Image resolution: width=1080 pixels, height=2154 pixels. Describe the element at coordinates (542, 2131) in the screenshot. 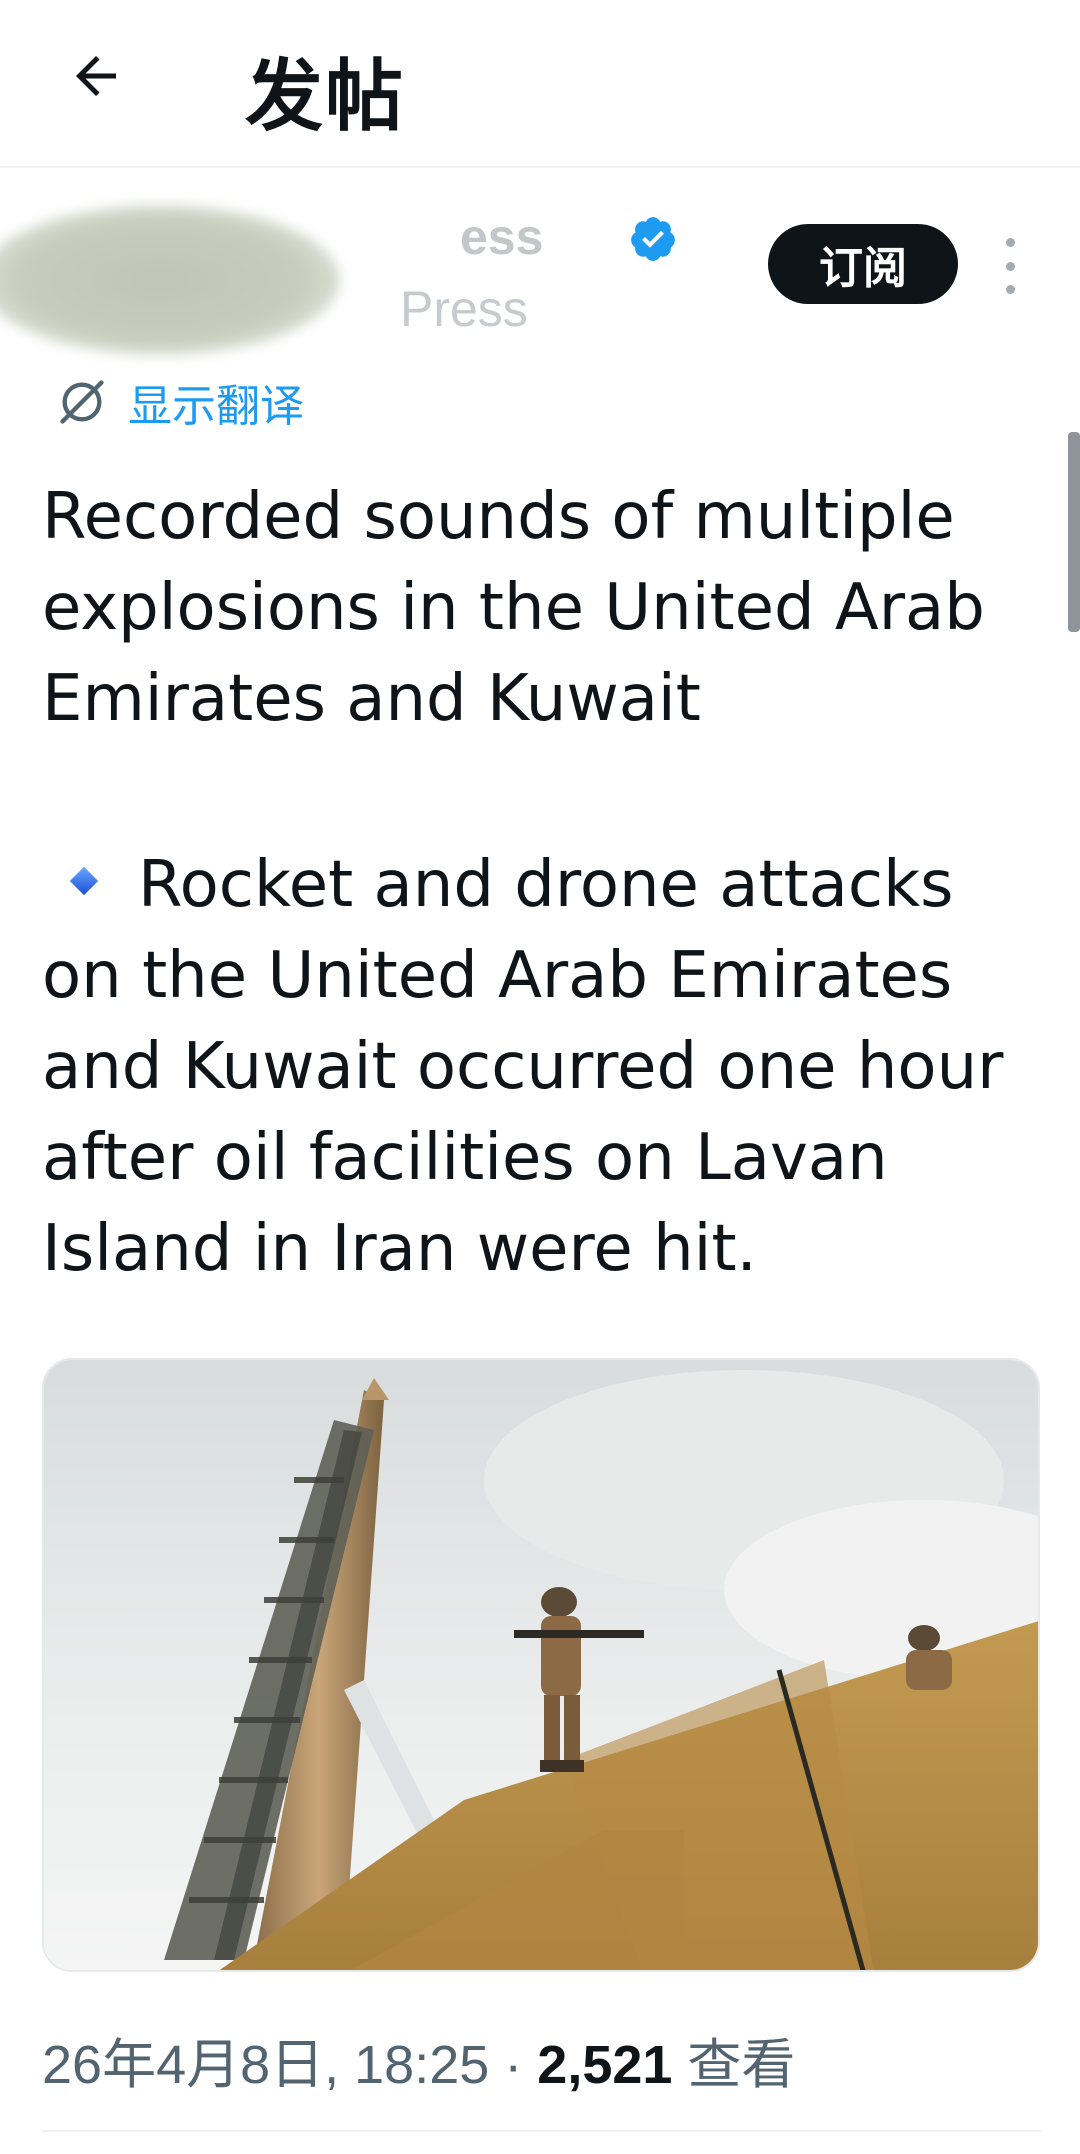

I see `divider` at that location.